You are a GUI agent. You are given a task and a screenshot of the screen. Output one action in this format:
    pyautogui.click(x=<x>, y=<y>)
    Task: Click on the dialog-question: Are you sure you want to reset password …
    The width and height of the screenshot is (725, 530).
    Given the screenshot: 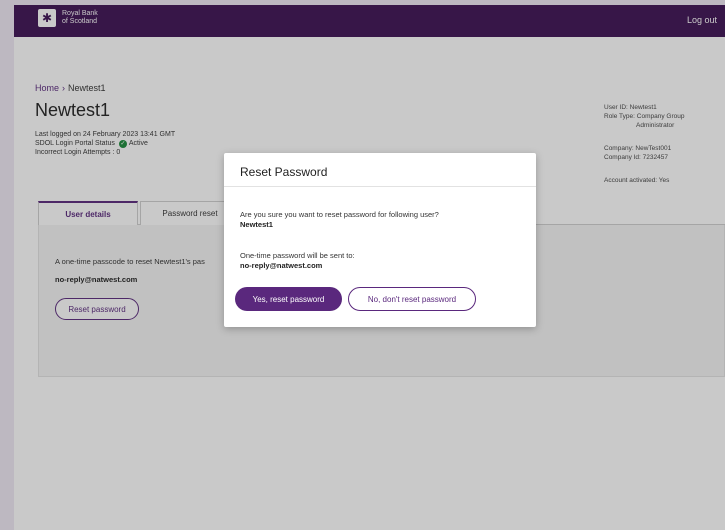 What is the action you would take?
    pyautogui.click(x=339, y=220)
    